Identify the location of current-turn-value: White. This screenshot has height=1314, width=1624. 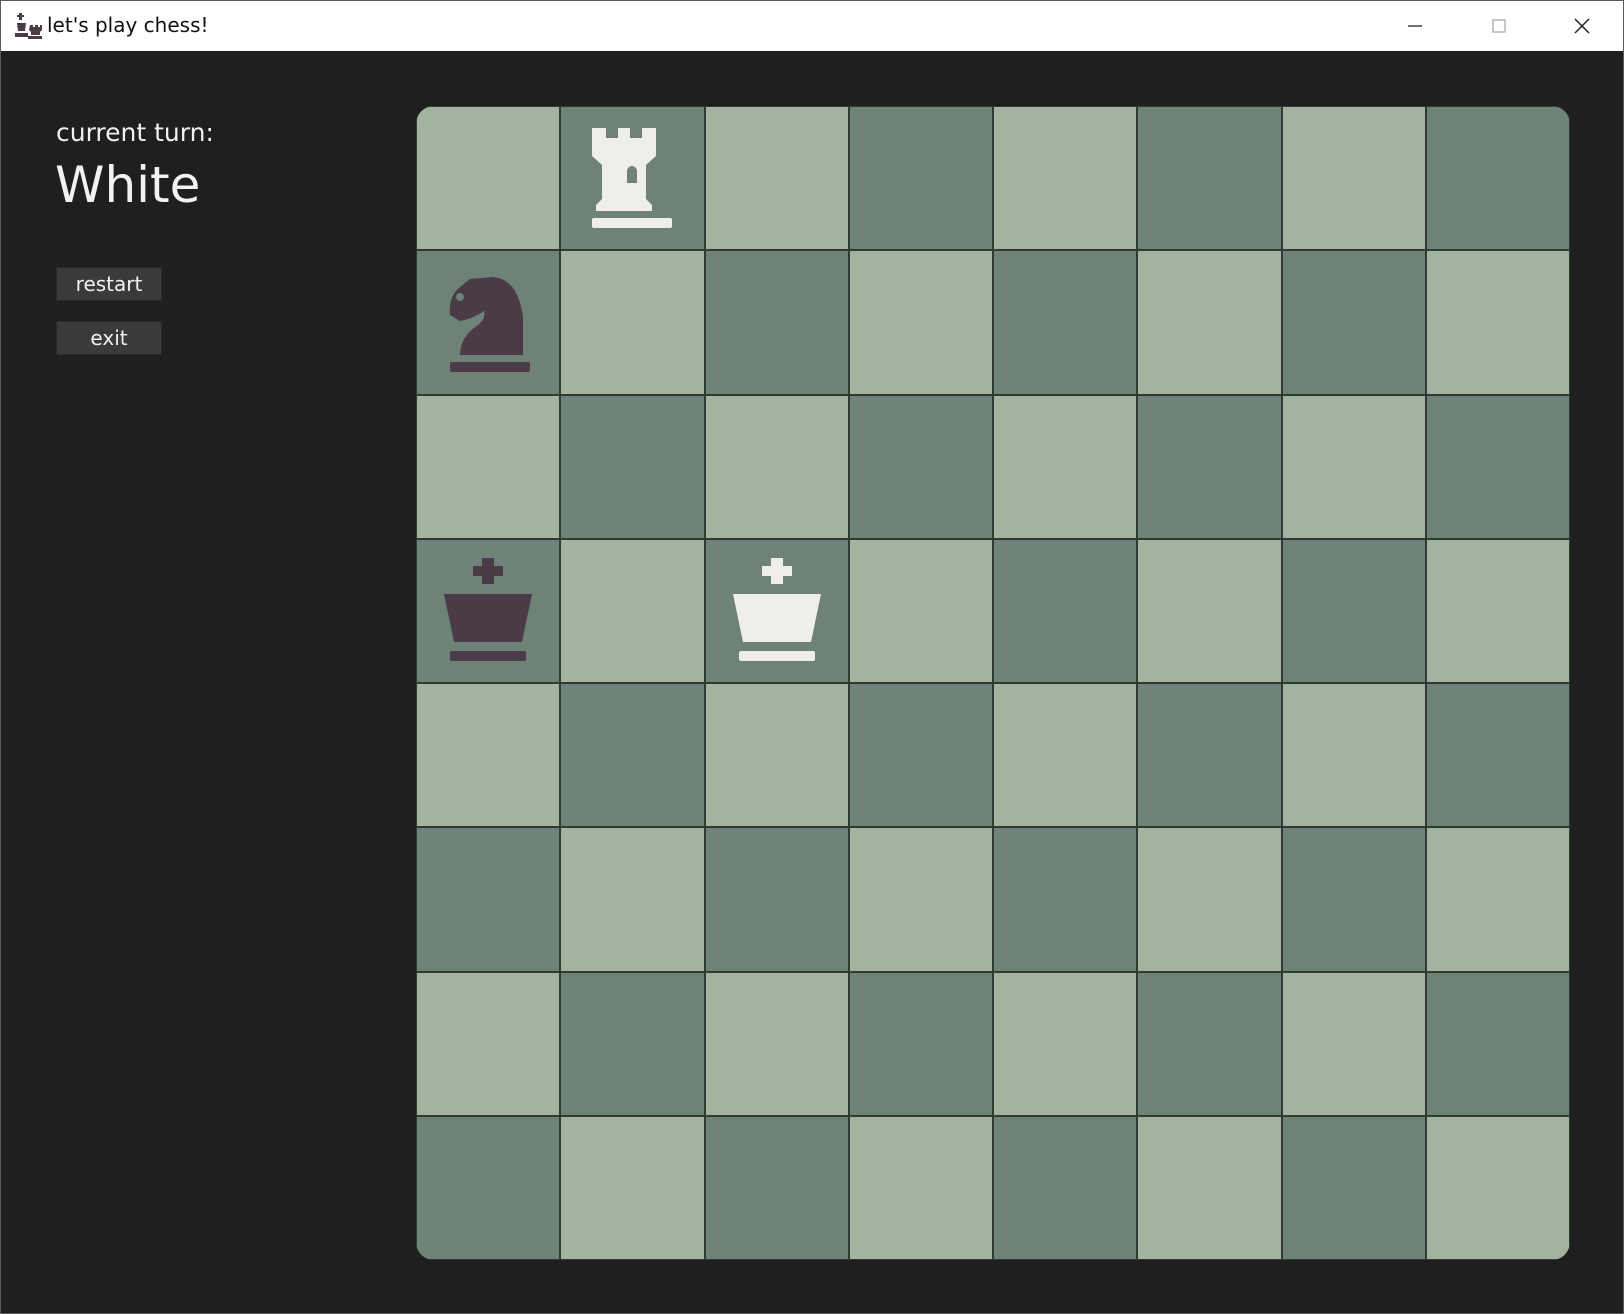
(128, 185).